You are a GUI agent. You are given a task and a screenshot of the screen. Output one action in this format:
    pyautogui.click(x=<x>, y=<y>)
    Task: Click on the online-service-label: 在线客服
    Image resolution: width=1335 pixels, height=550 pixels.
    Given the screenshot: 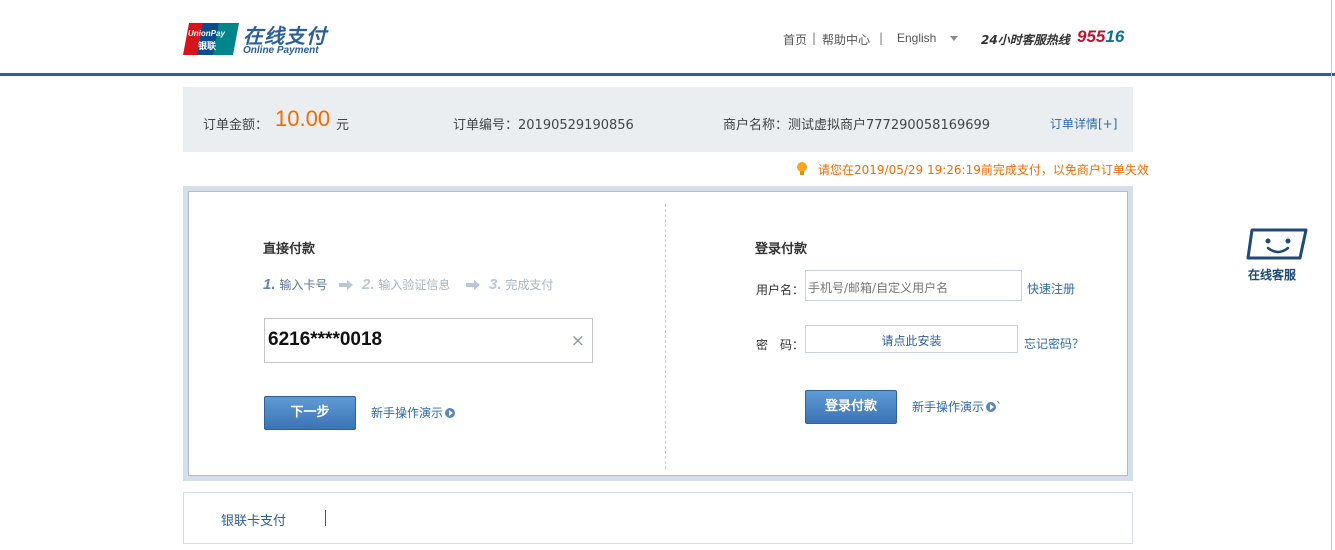 What is the action you would take?
    pyautogui.click(x=1272, y=275)
    